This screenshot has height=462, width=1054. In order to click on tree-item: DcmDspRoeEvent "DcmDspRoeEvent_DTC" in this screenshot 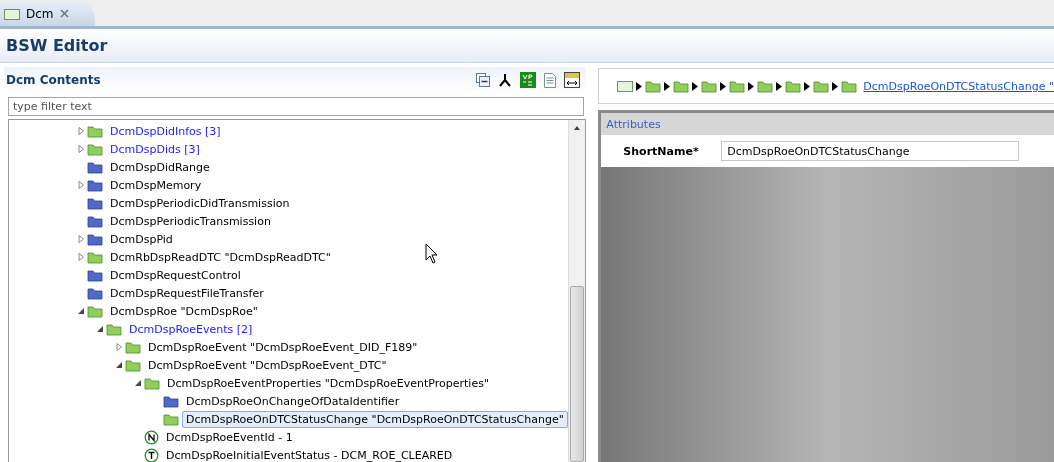, I will do `click(267, 365)`.